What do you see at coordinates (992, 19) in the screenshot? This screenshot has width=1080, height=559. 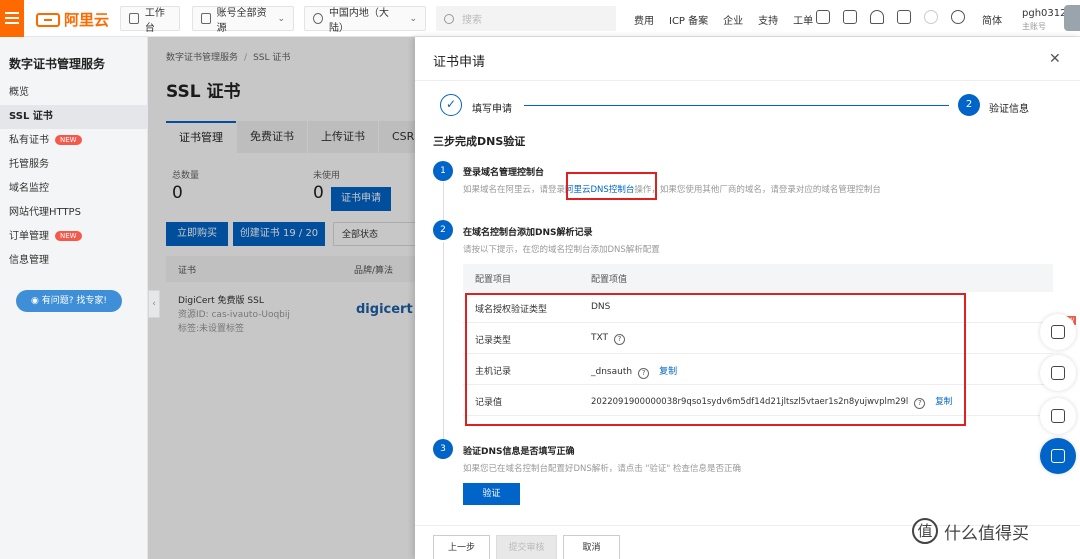 I see `language-switch: 简体` at bounding box center [992, 19].